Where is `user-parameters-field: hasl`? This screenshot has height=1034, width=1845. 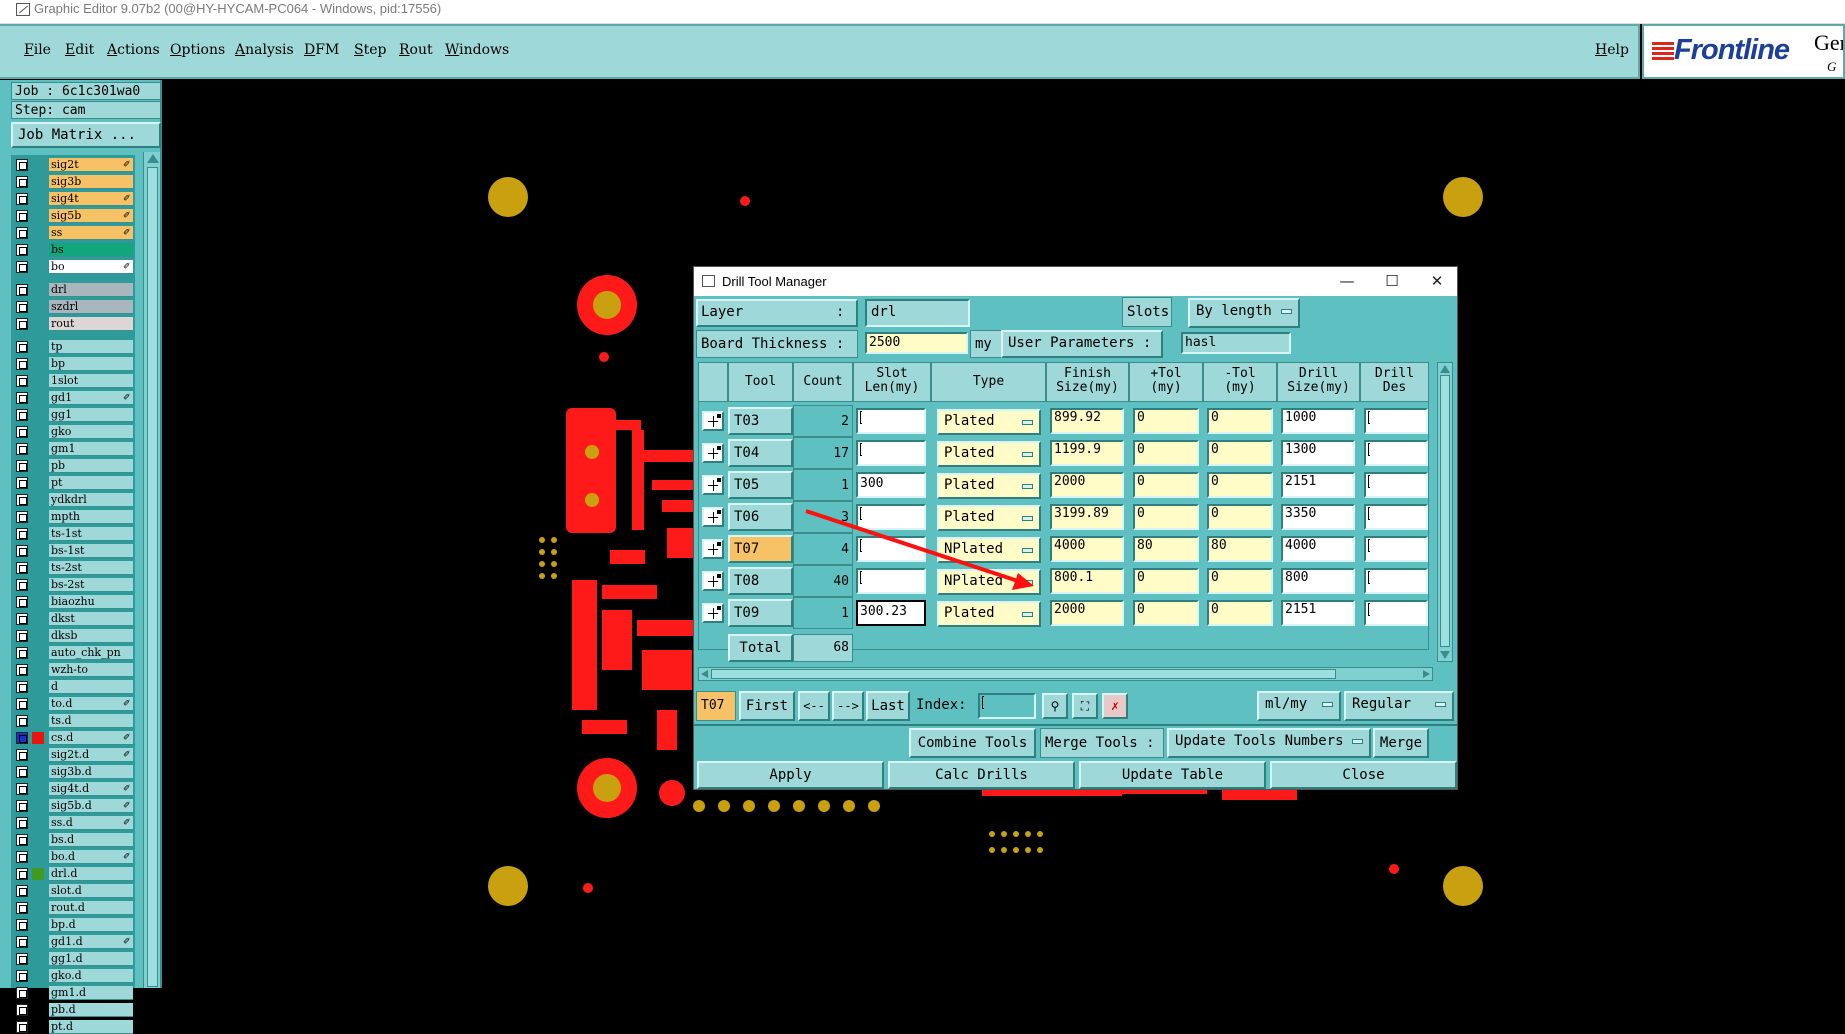
user-parameters-field: hasl is located at coordinates (1236, 343).